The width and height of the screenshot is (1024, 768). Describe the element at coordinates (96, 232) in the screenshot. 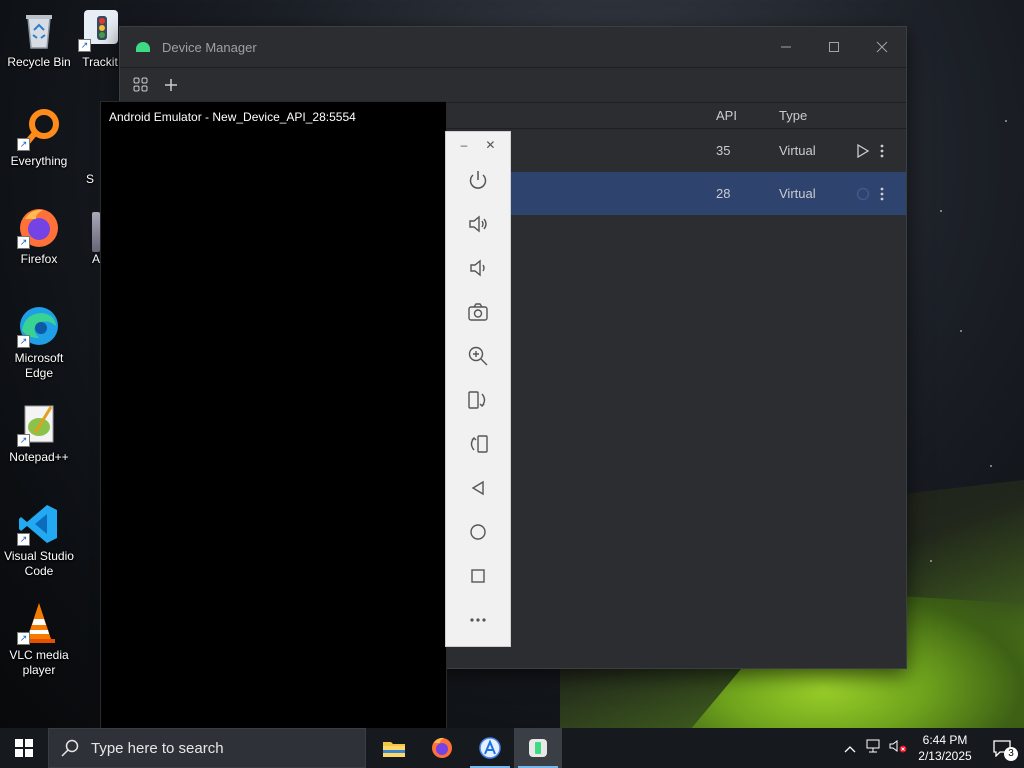

I see `partial-icon` at that location.